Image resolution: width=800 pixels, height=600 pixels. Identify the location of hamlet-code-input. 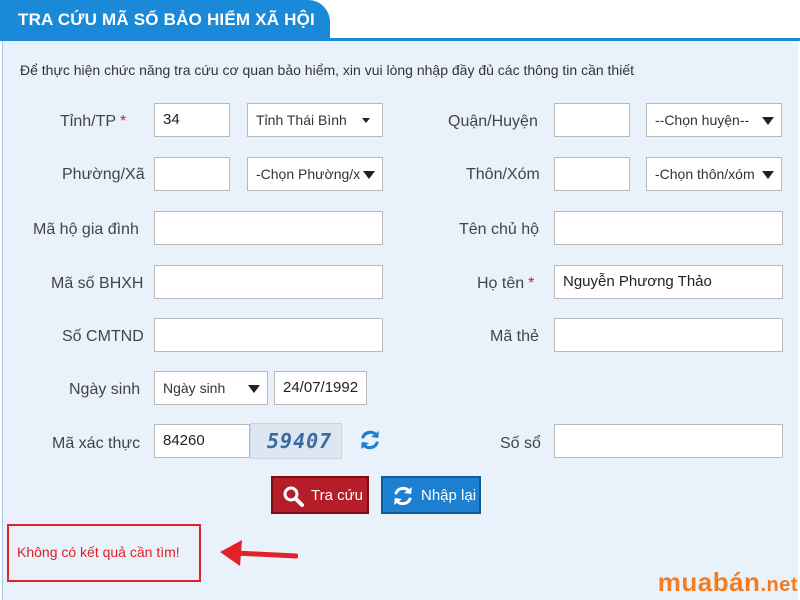
(592, 174).